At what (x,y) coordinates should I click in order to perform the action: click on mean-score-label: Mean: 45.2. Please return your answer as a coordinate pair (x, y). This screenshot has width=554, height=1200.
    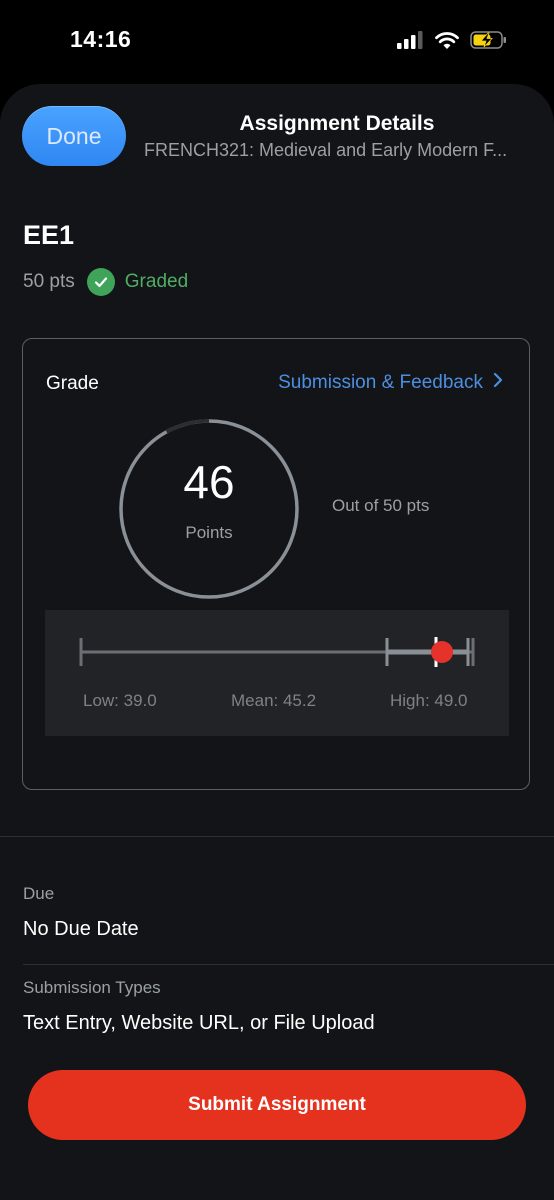
    Looking at the image, I should click on (274, 700).